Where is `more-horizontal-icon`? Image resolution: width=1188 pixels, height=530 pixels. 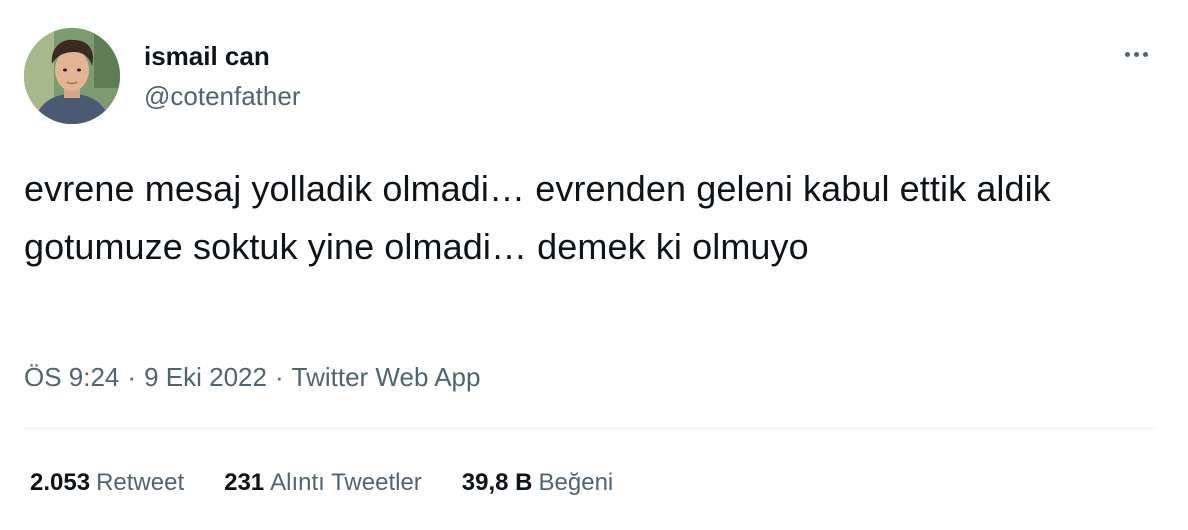
more-horizontal-icon is located at coordinates (1136, 54).